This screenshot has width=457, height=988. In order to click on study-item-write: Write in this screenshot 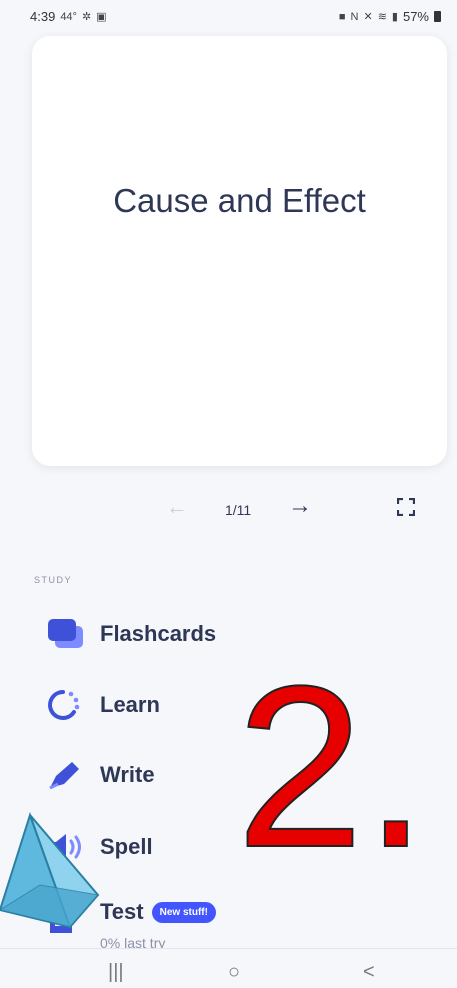, I will do `click(100, 775)`.